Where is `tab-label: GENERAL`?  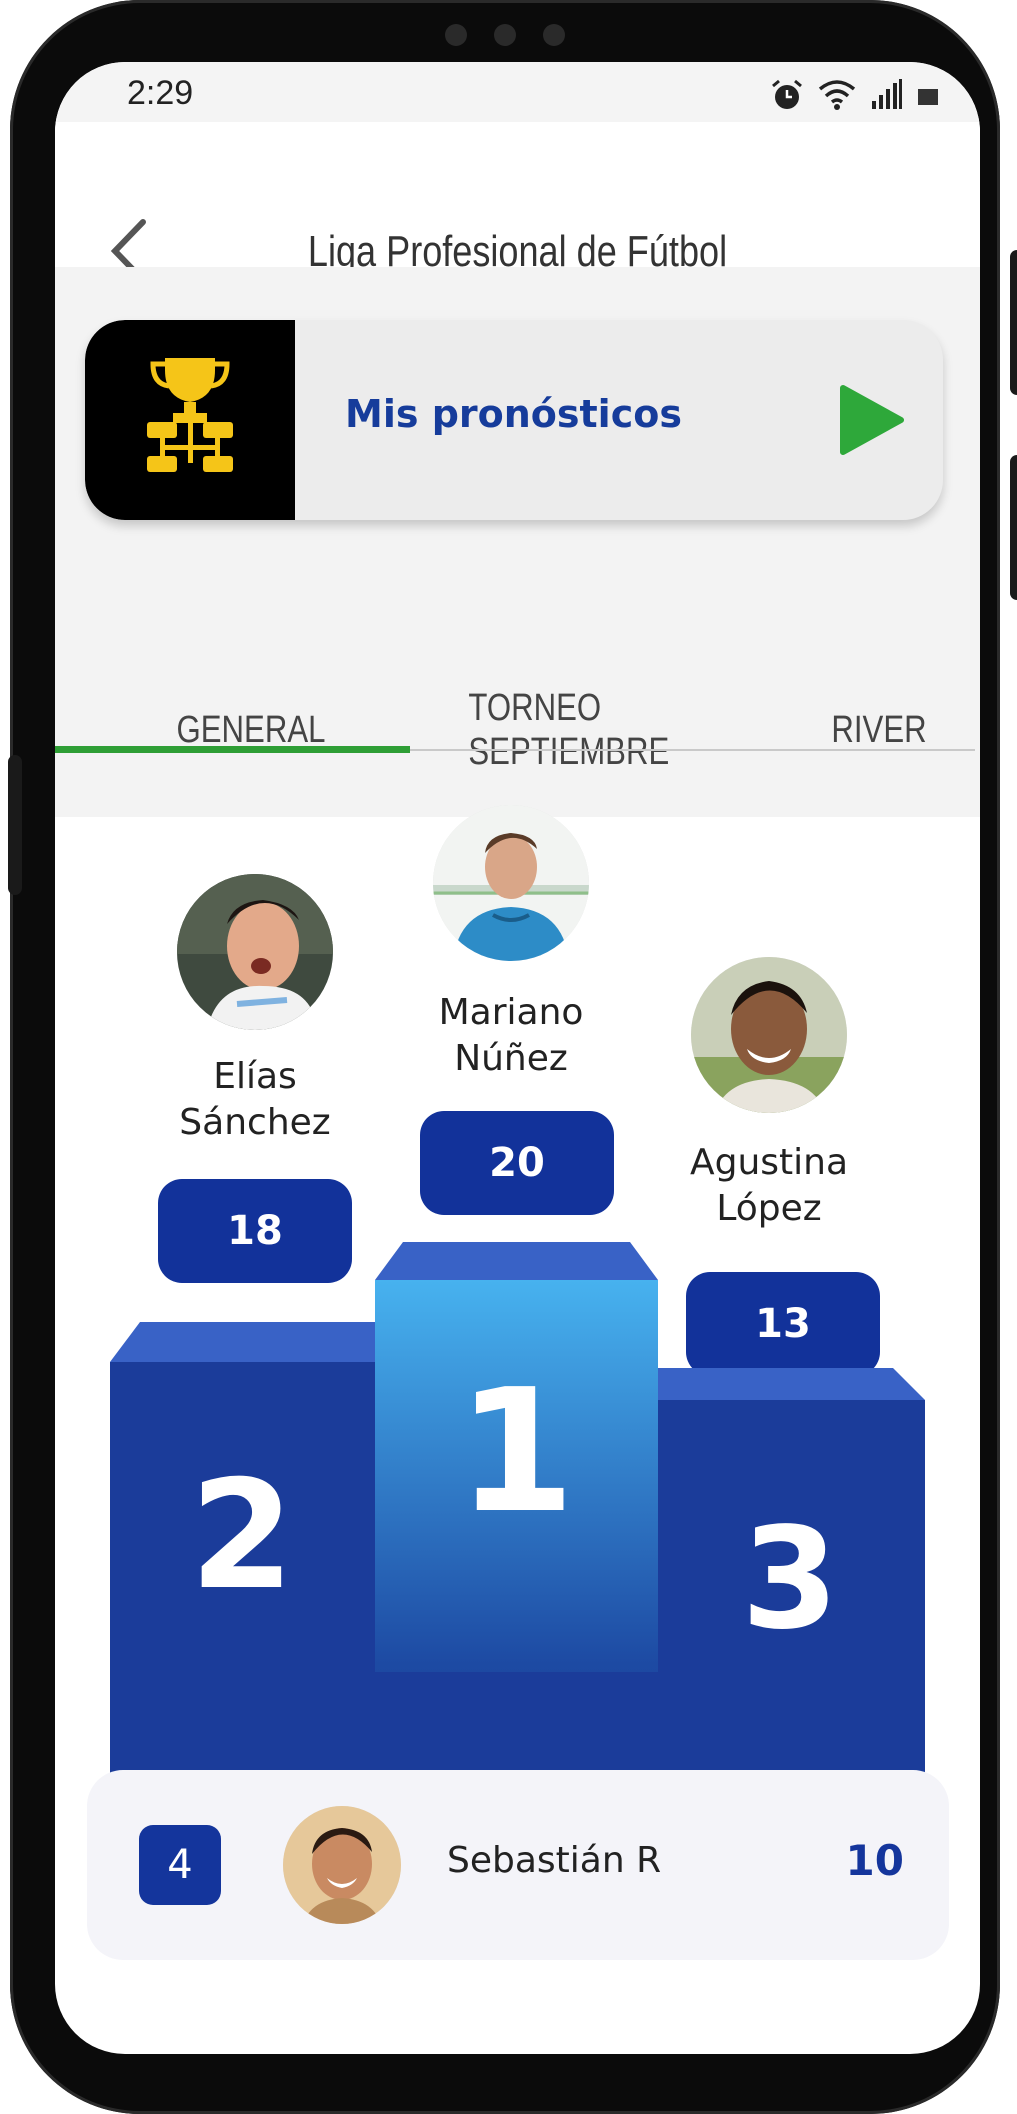 tab-label: GENERAL is located at coordinates (251, 729).